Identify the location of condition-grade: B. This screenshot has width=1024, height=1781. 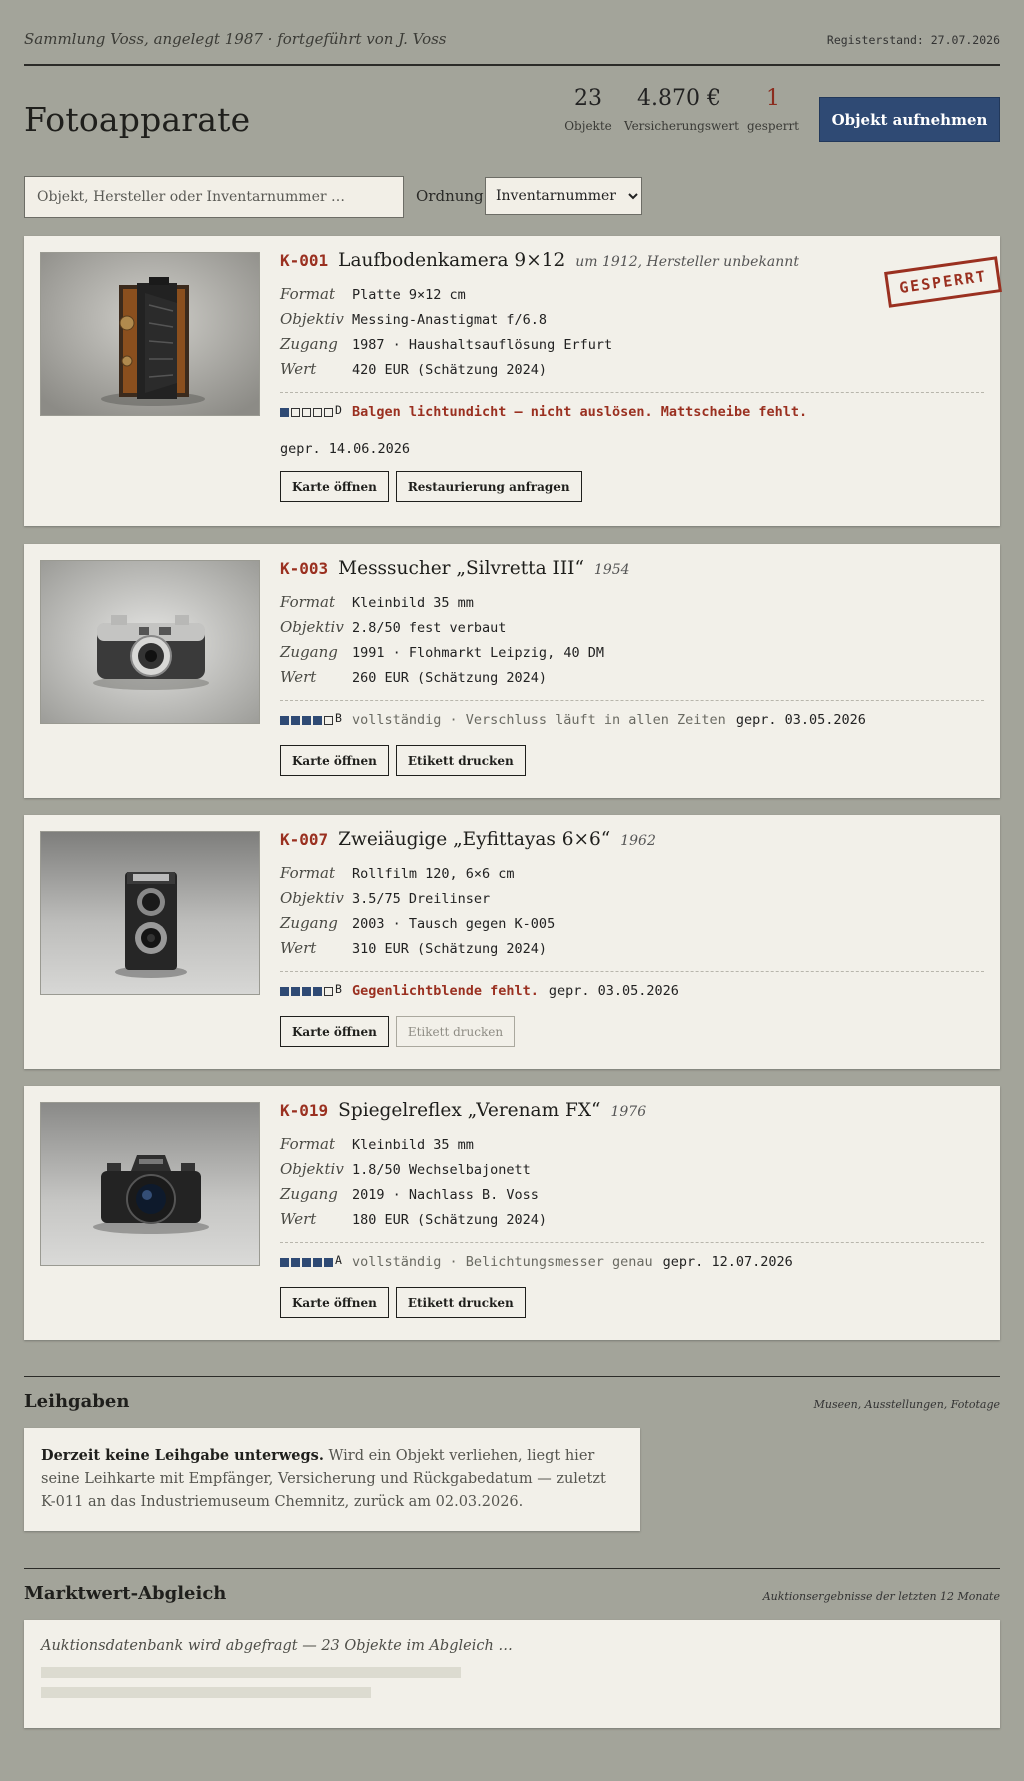
(338, 989).